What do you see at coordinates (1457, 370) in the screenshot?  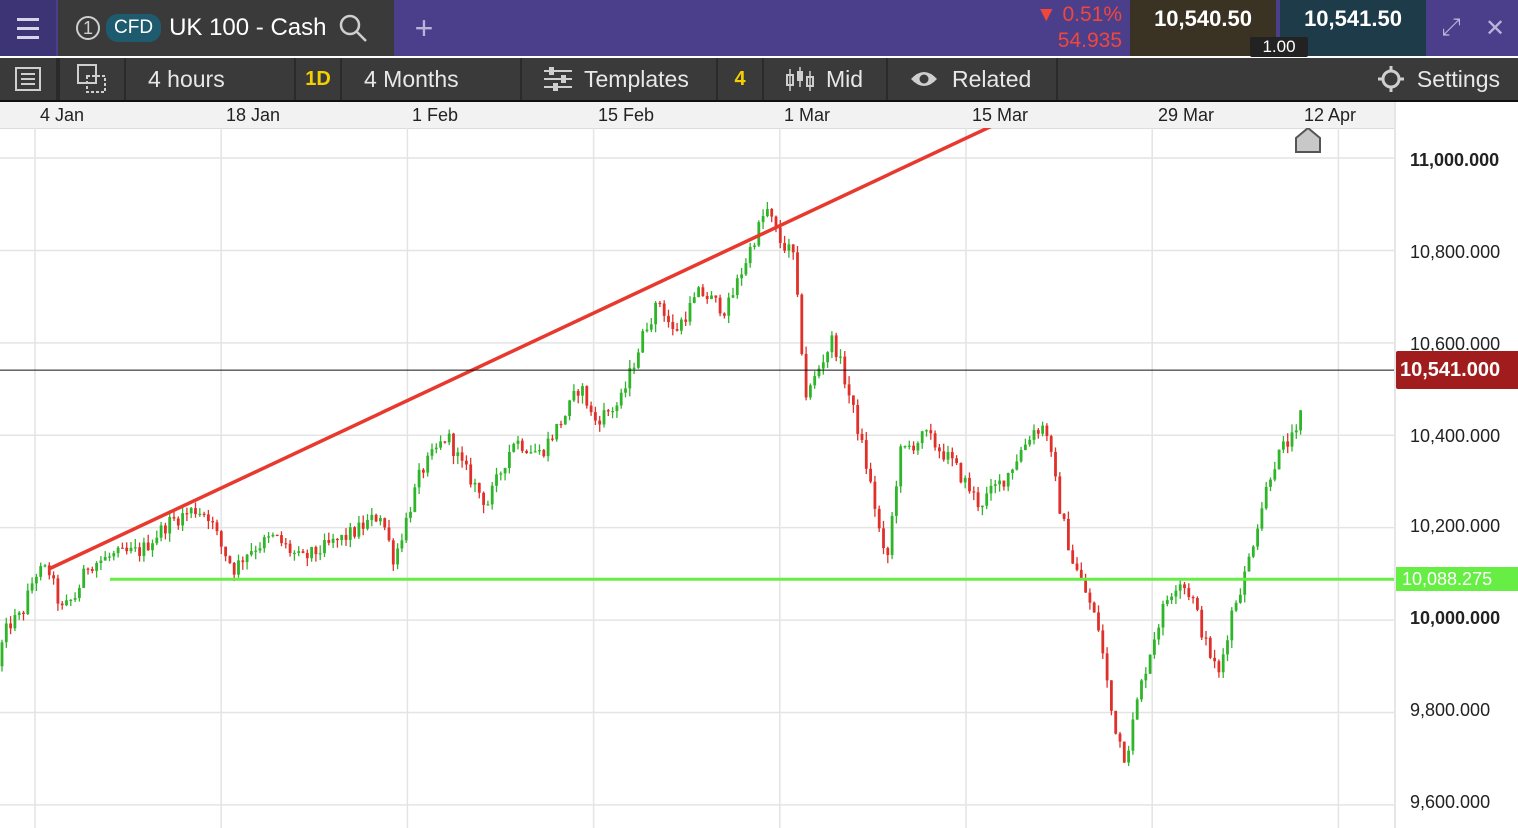 I see `current-price-tag: 10,541.000` at bounding box center [1457, 370].